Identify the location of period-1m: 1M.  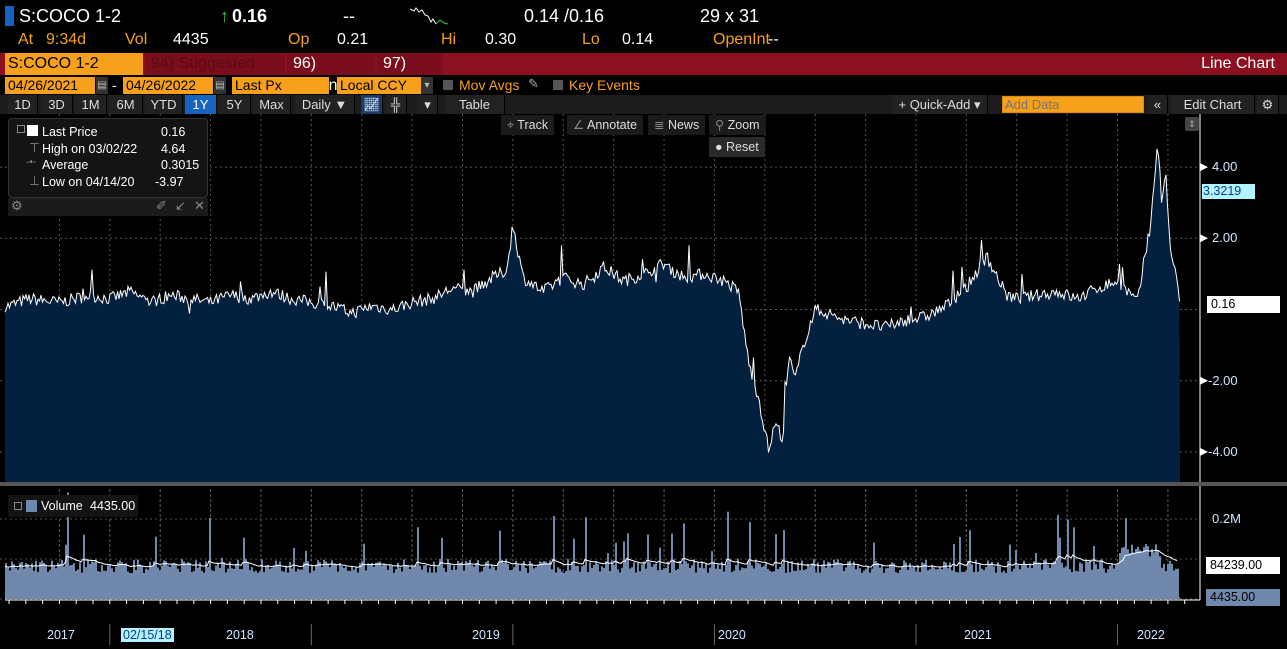
(91, 104).